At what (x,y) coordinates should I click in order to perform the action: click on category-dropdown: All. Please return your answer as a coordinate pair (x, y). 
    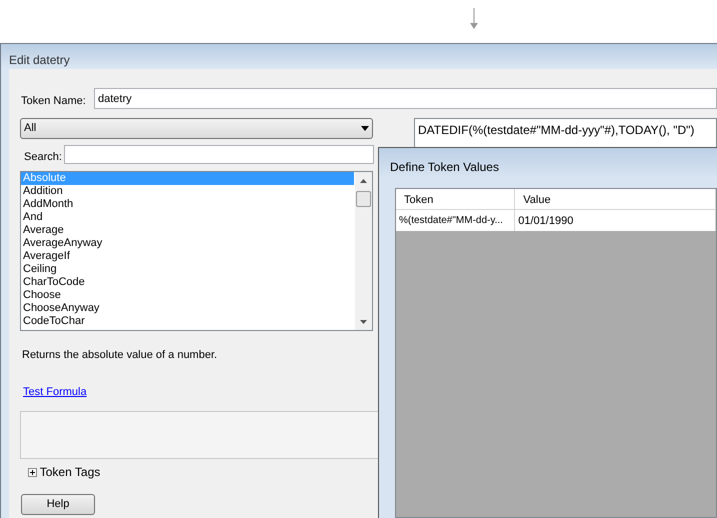
    Looking at the image, I should click on (196, 128).